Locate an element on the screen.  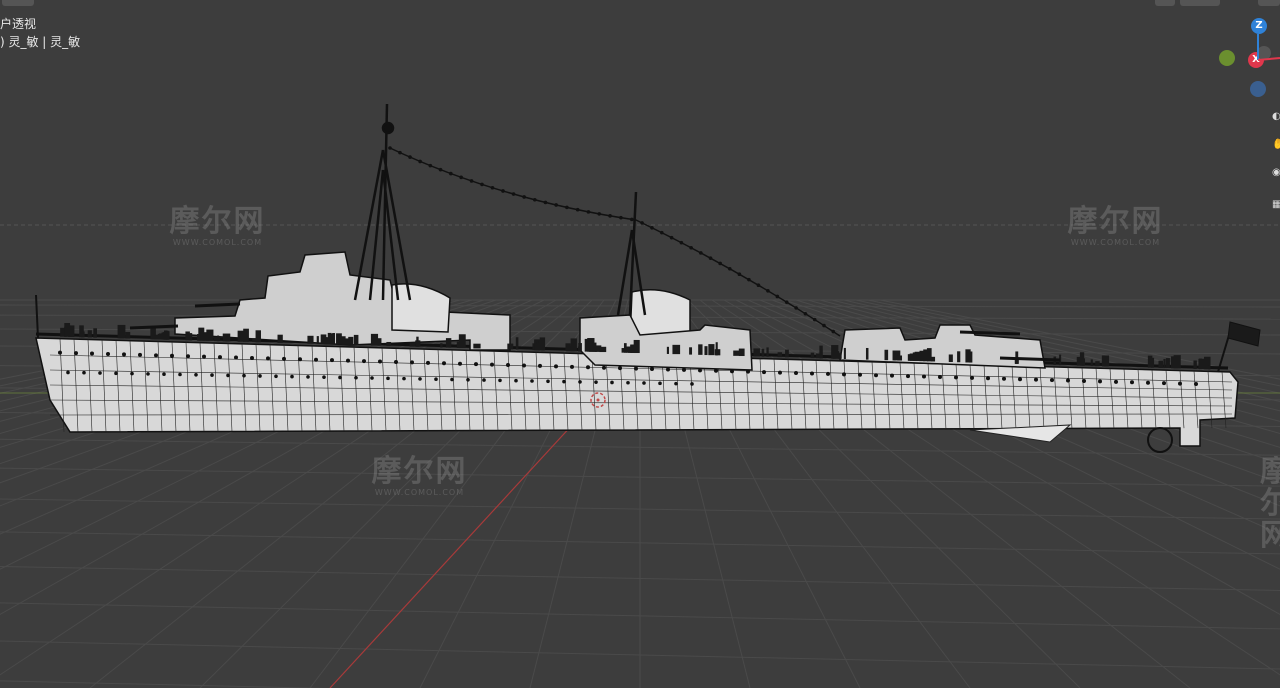
camera-icon: ◉ is located at coordinates (1276, 173).